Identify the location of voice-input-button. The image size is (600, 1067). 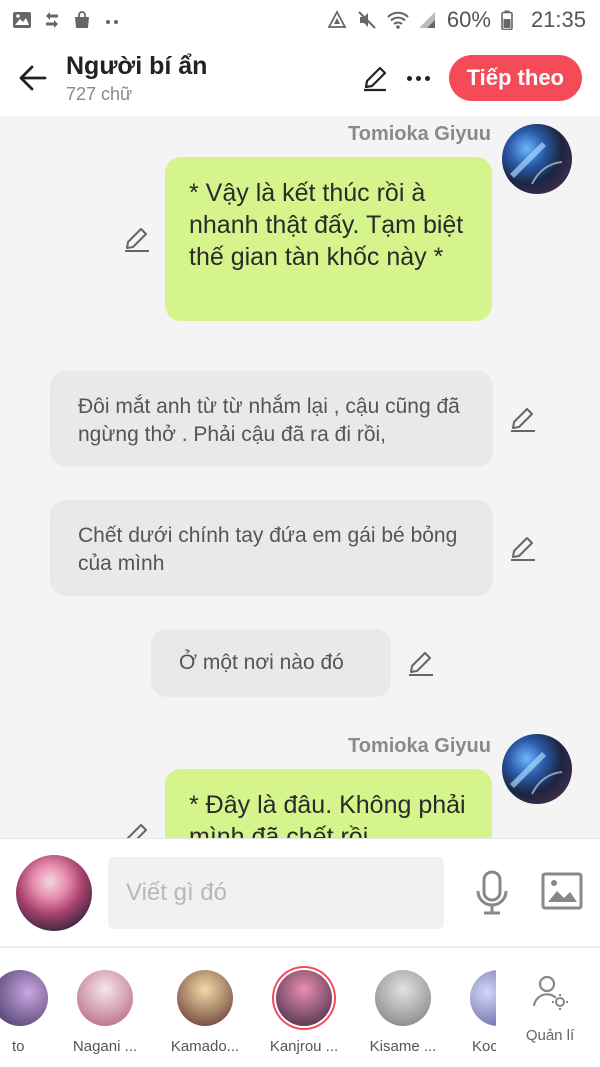
(492, 893).